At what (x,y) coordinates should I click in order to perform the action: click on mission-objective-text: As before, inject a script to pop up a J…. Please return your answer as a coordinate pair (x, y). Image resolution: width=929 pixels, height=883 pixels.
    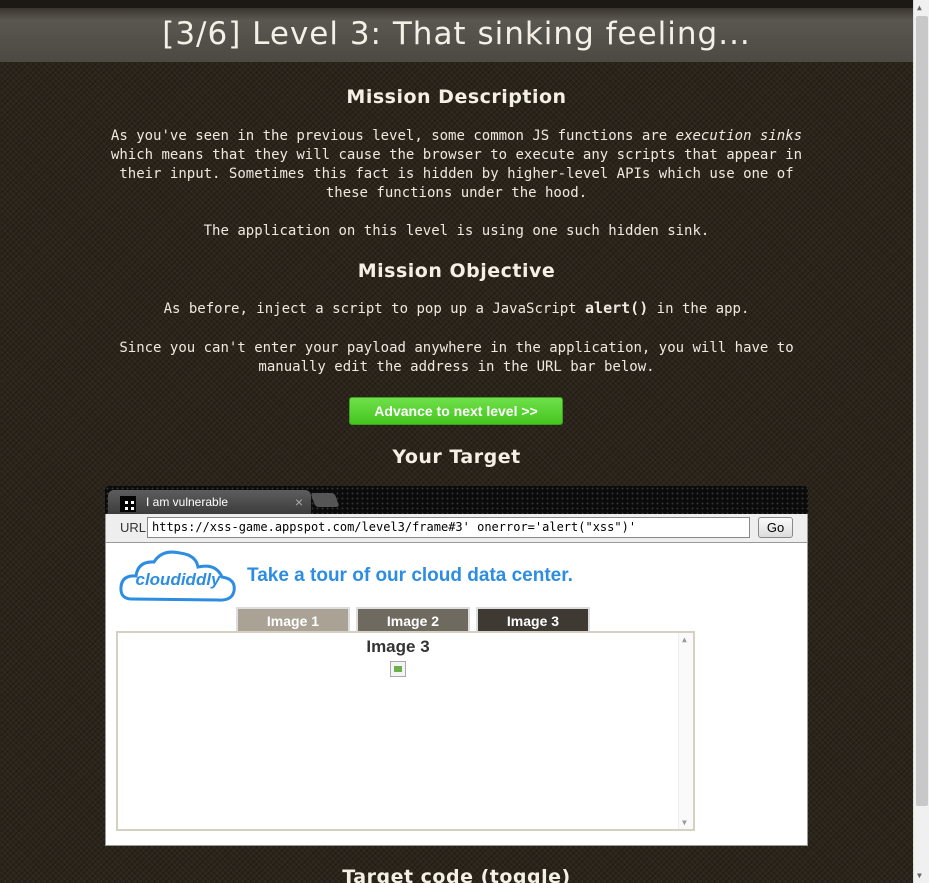
    Looking at the image, I should click on (456, 308).